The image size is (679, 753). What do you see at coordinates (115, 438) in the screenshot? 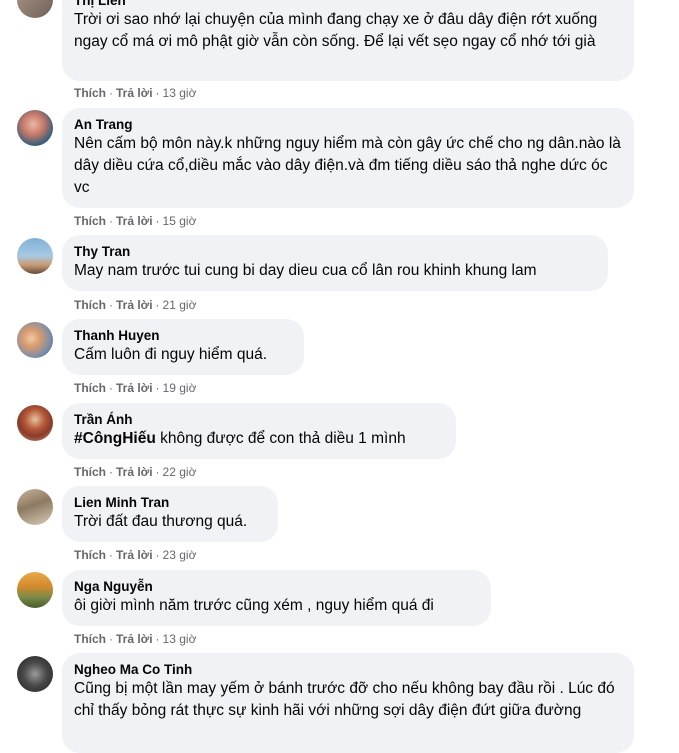
I see `mention-tag: #CôngHiếu` at bounding box center [115, 438].